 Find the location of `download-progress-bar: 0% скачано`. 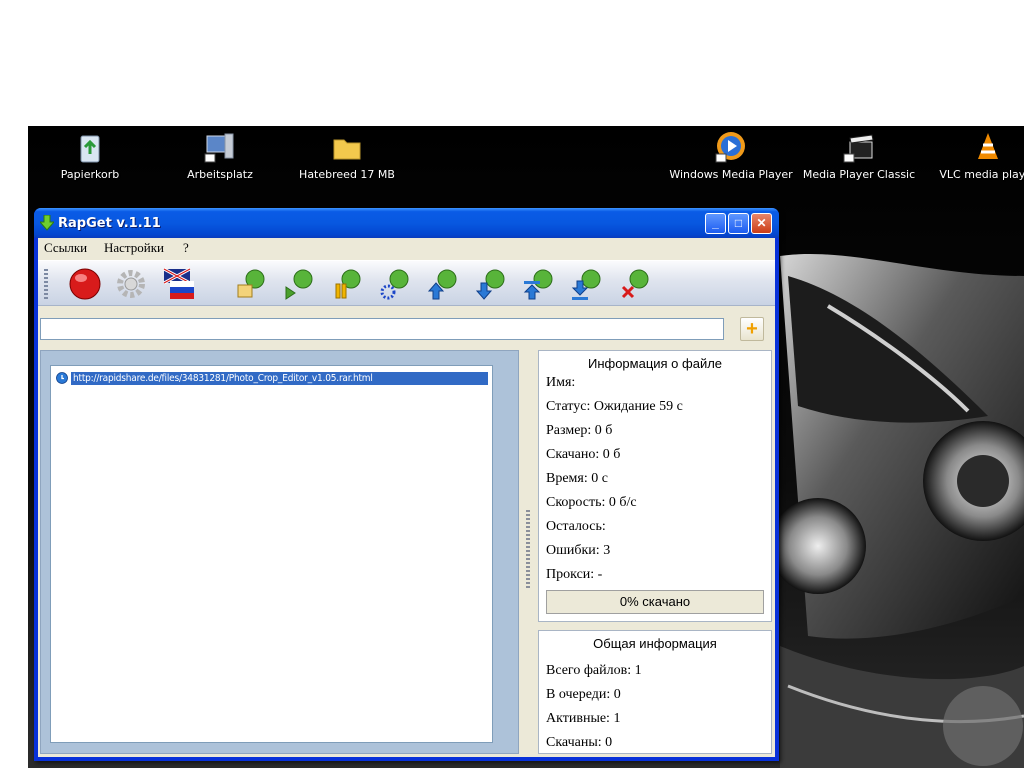

download-progress-bar: 0% скачано is located at coordinates (655, 602).